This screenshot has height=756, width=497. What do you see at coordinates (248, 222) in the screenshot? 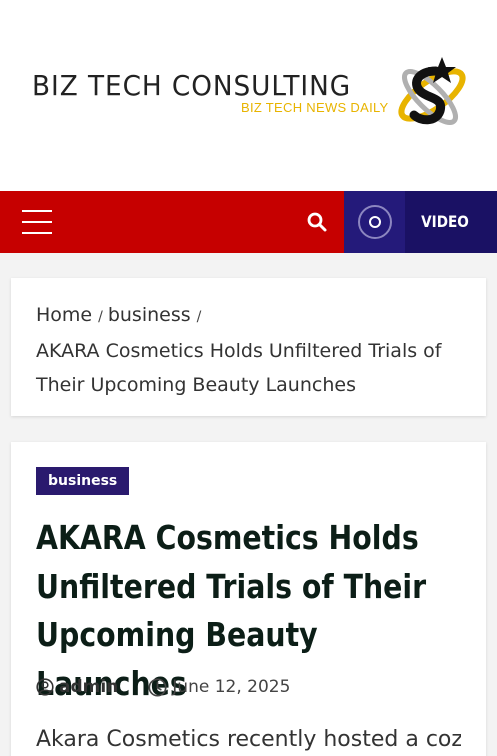
I see `main-navbar: VIDEO` at bounding box center [248, 222].